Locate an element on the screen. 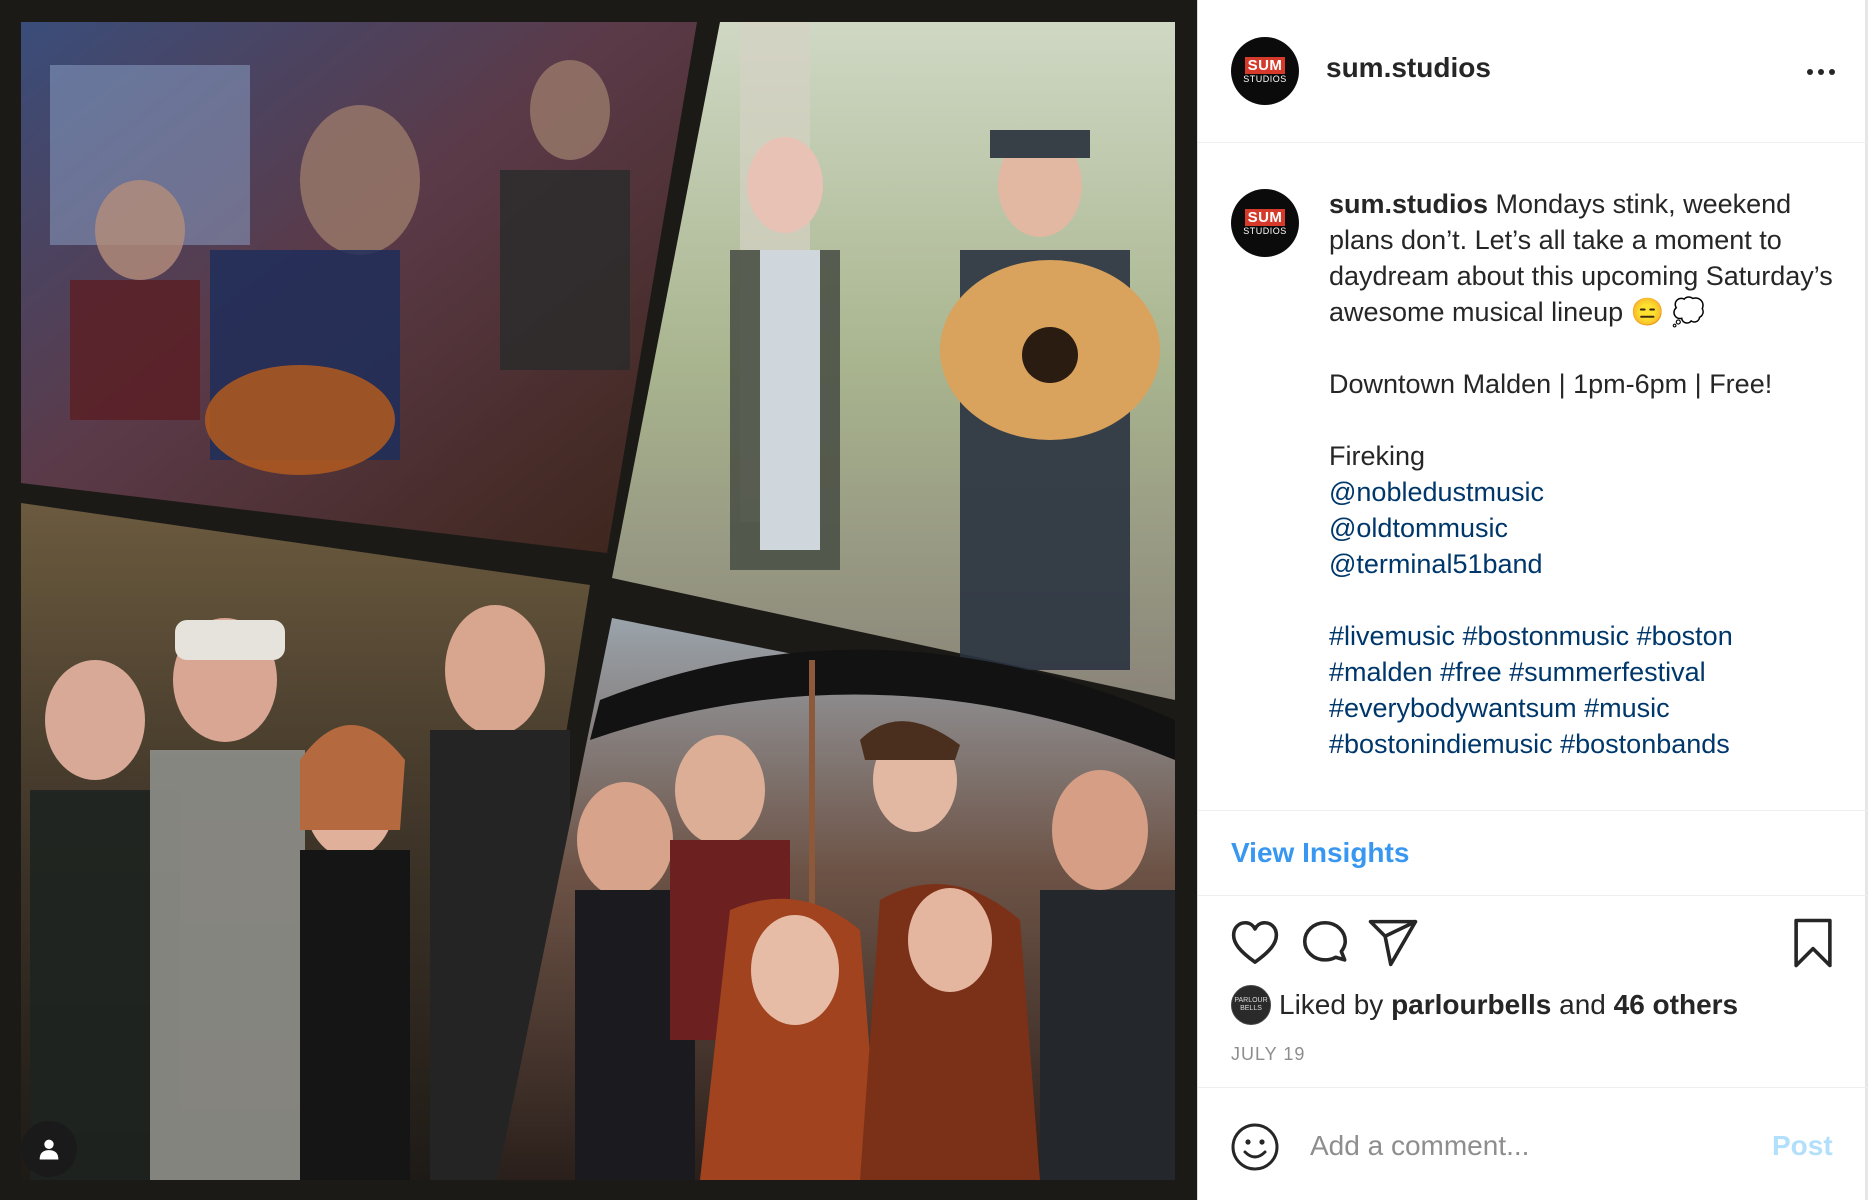 Image resolution: width=1868 pixels, height=1200 pixels. post-date: JULY 19 is located at coordinates (1268, 1054).